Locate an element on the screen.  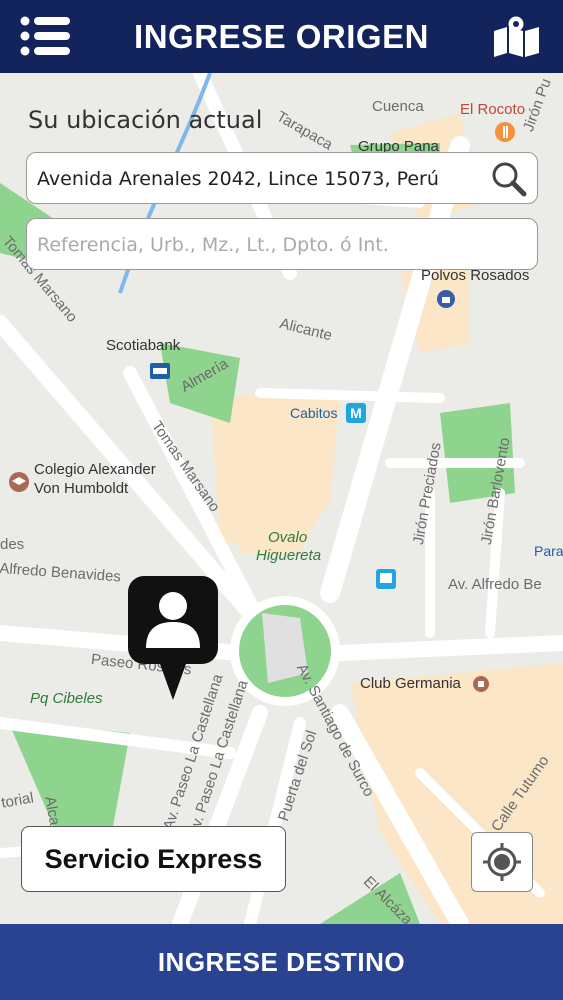
locate-me-button is located at coordinates (502, 862).